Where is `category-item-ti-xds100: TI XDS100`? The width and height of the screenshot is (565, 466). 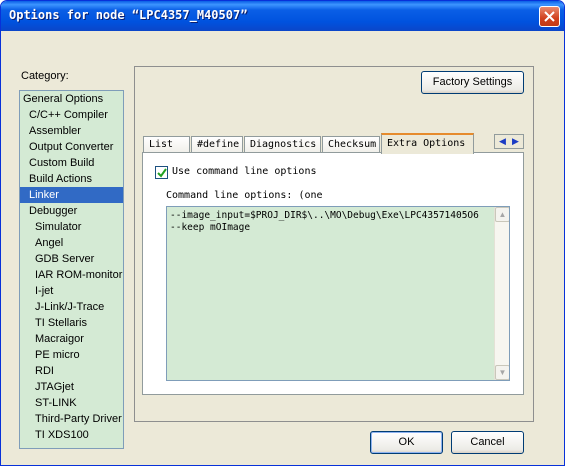
category-item-ti-xds100: TI XDS100 is located at coordinates (71, 435).